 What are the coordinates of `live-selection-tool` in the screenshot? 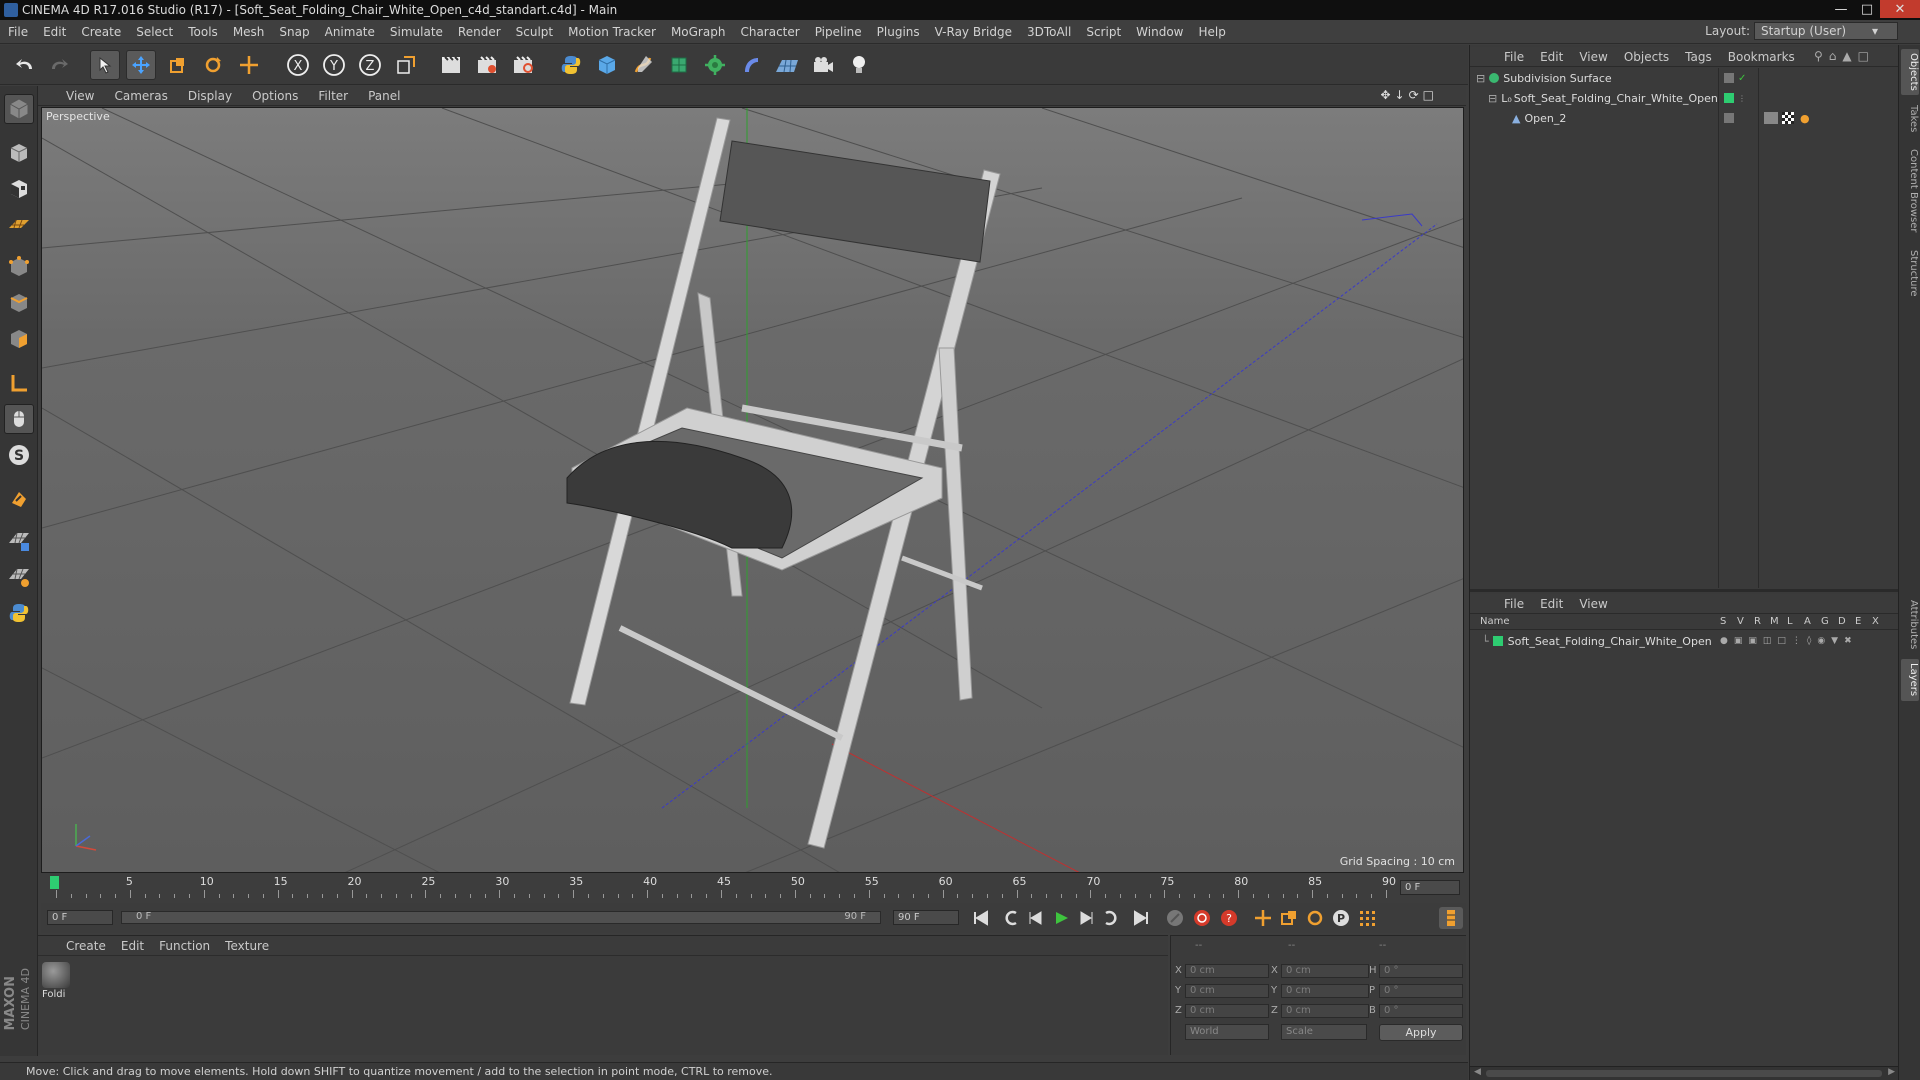 It's located at (105, 65).